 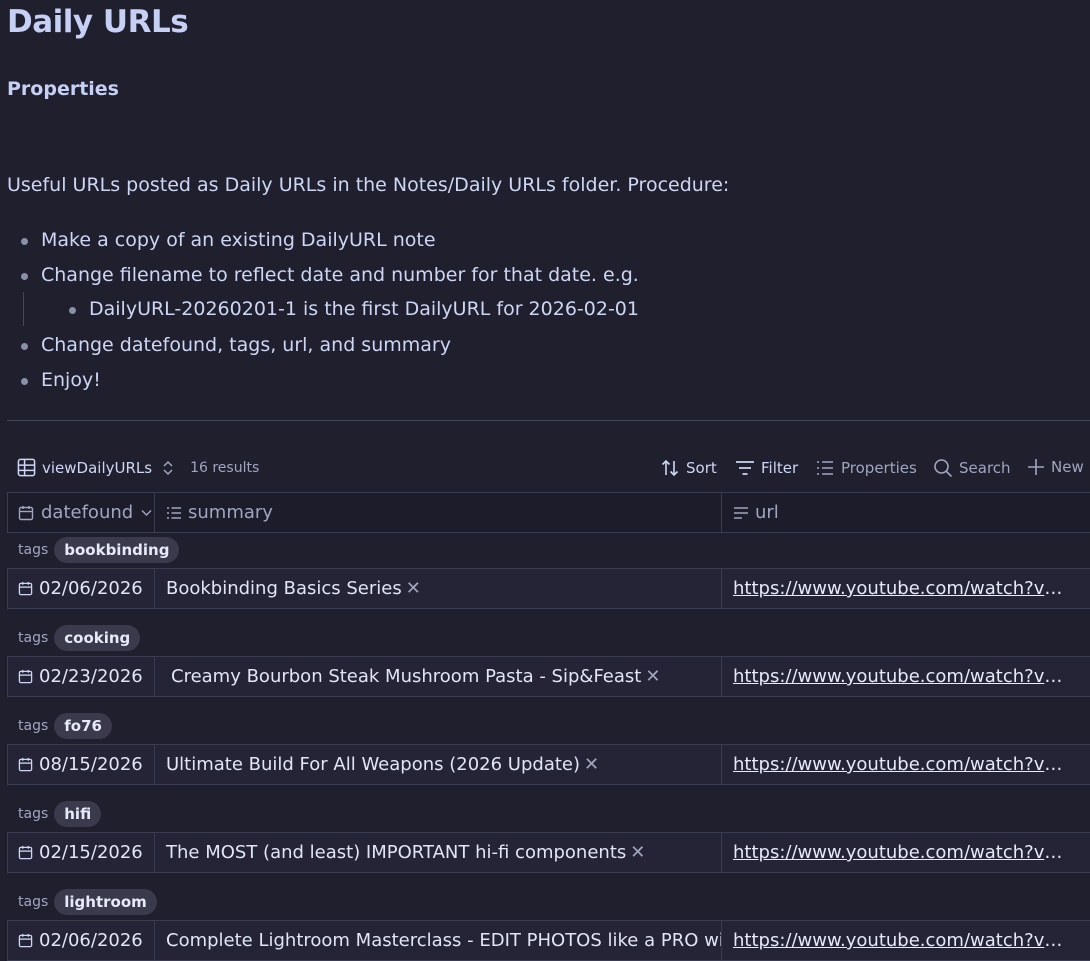 What do you see at coordinates (91, 764) in the screenshot?
I see `date-value: 08/15/2026` at bounding box center [91, 764].